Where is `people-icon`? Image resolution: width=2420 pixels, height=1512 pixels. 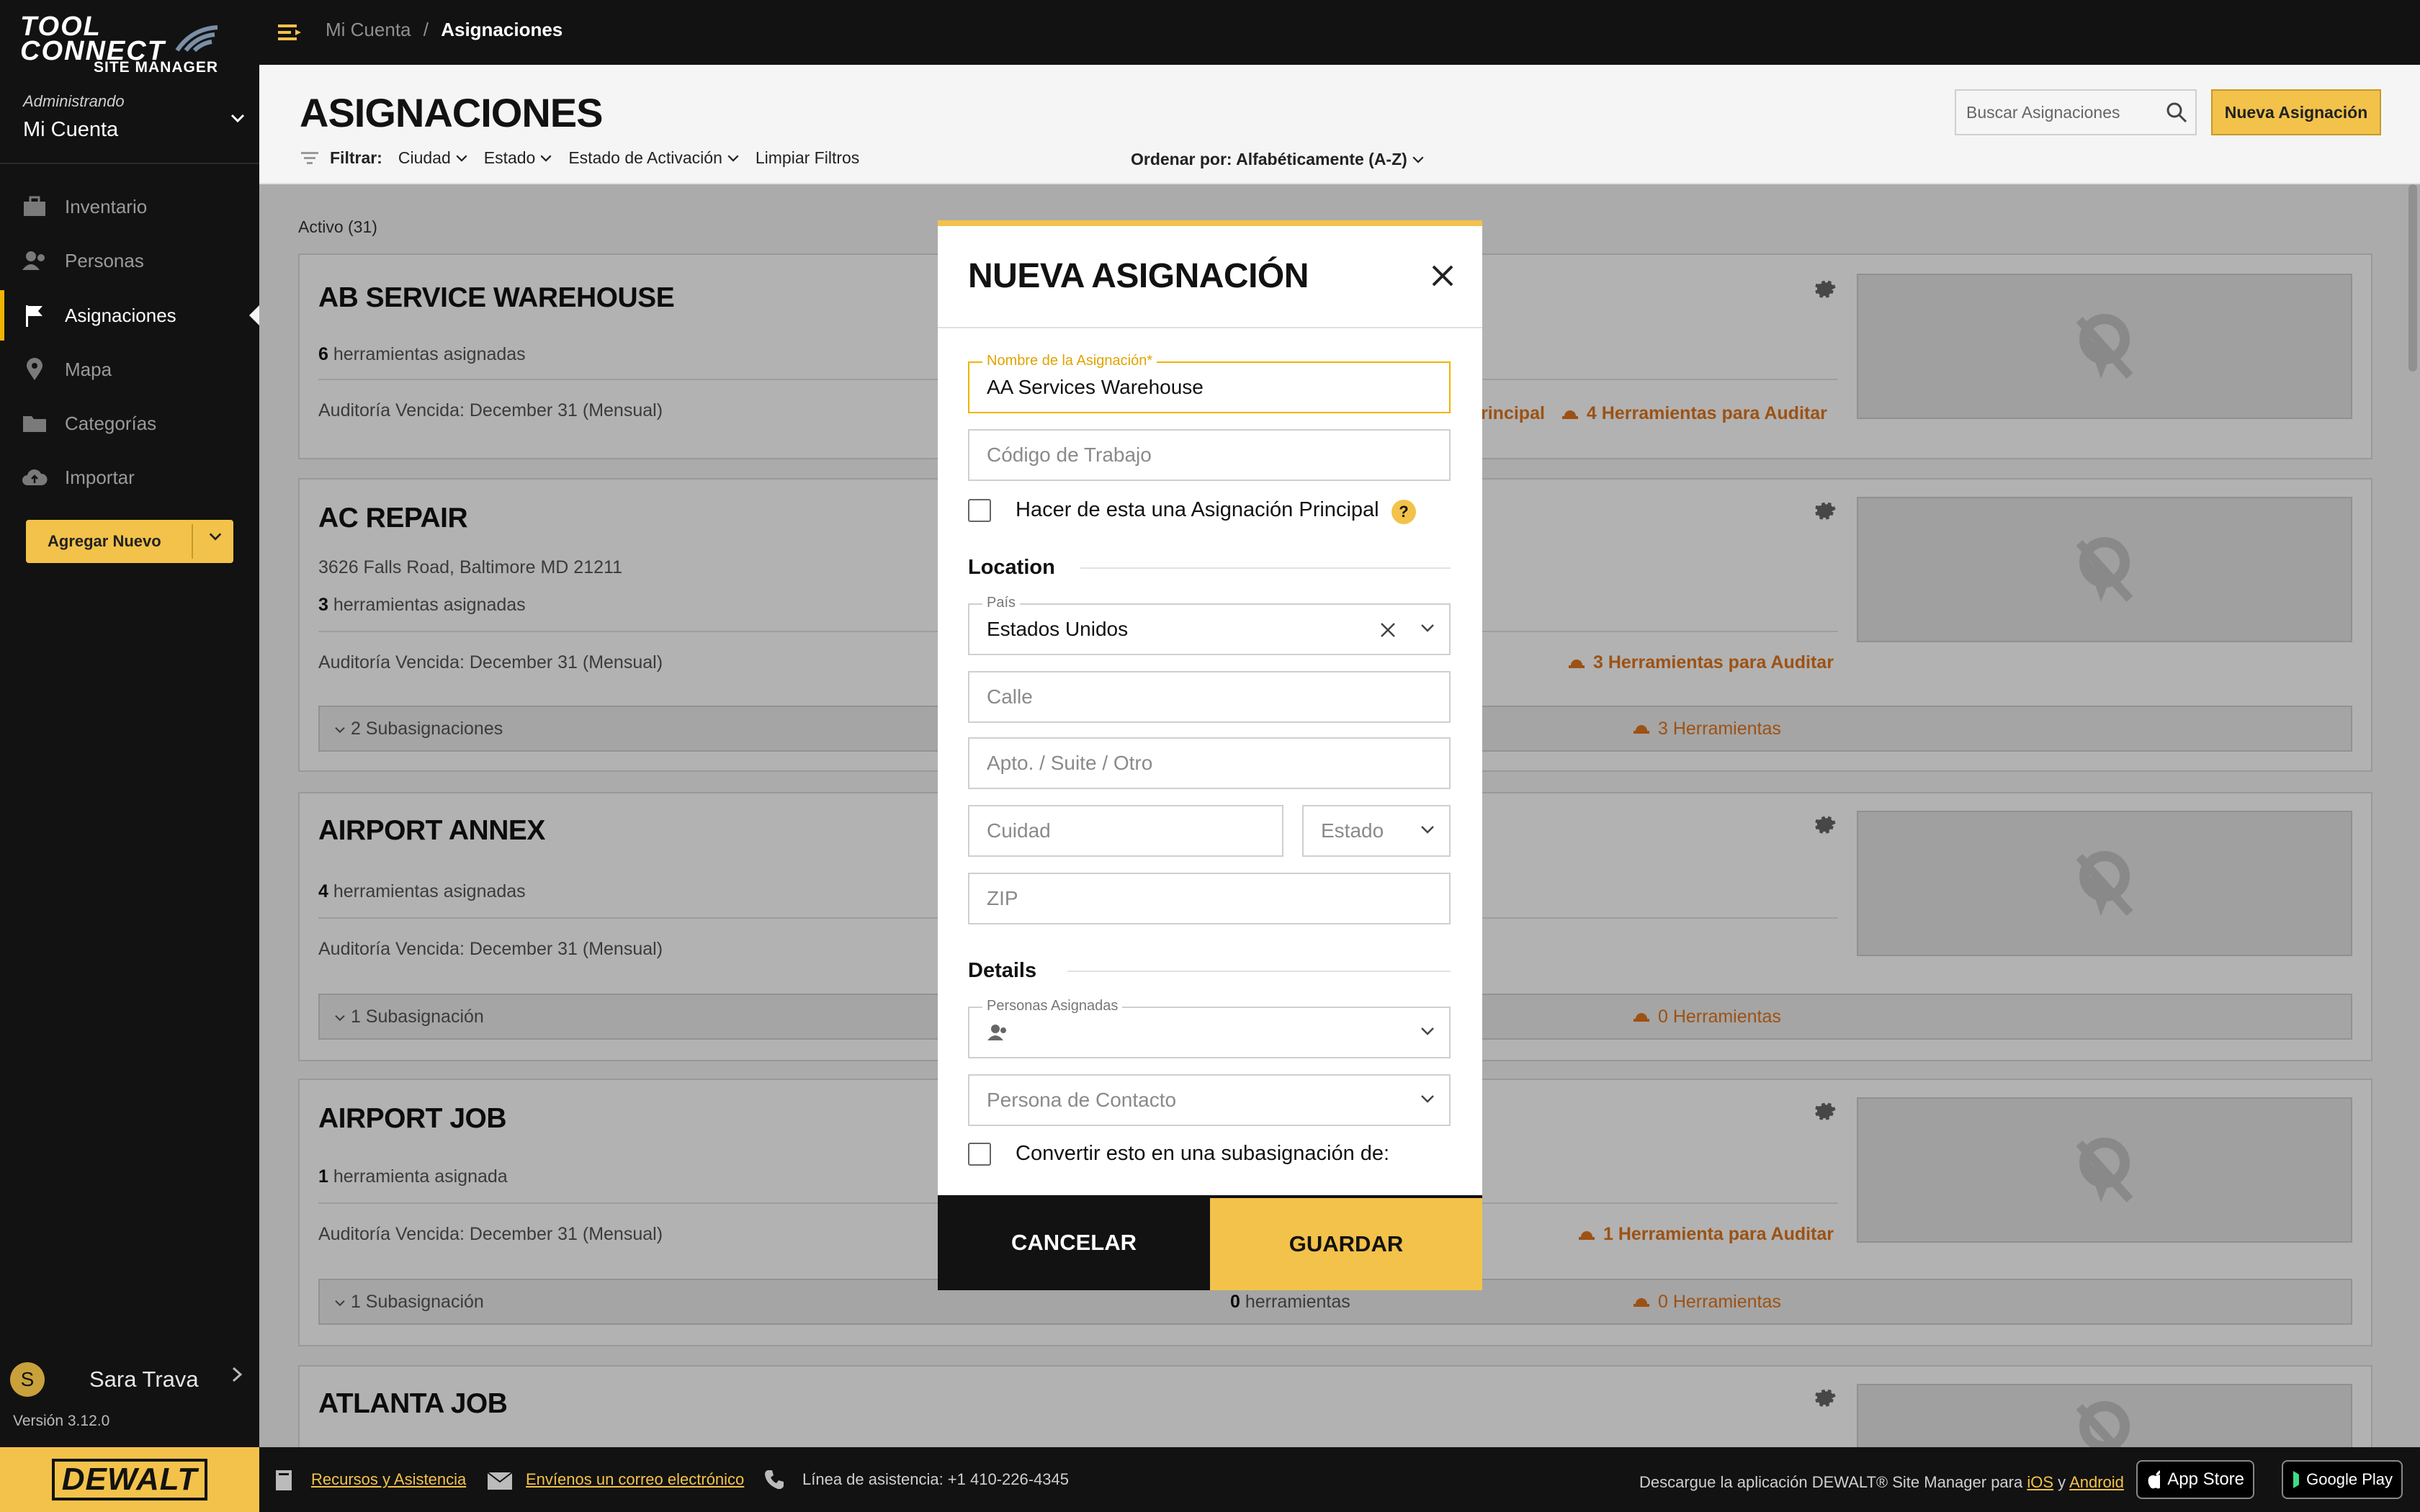 people-icon is located at coordinates (996, 1032).